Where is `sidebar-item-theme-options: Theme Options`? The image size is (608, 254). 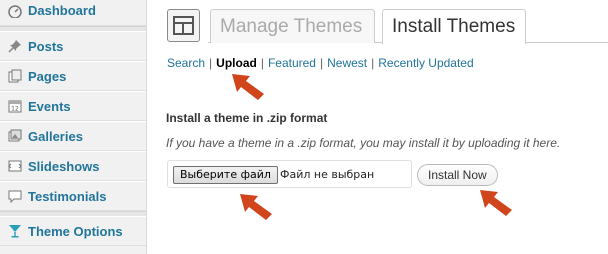 sidebar-item-theme-options: Theme Options is located at coordinates (73, 231).